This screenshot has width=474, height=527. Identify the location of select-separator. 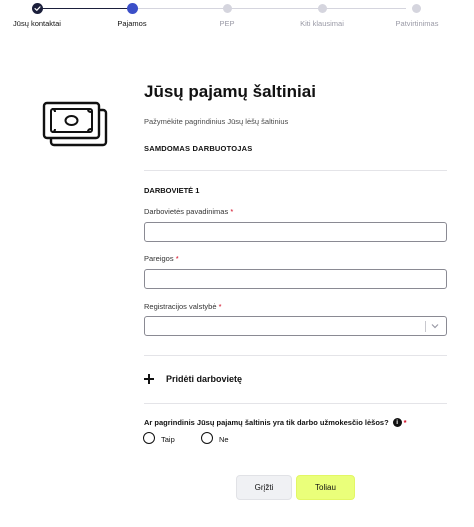
(425, 326).